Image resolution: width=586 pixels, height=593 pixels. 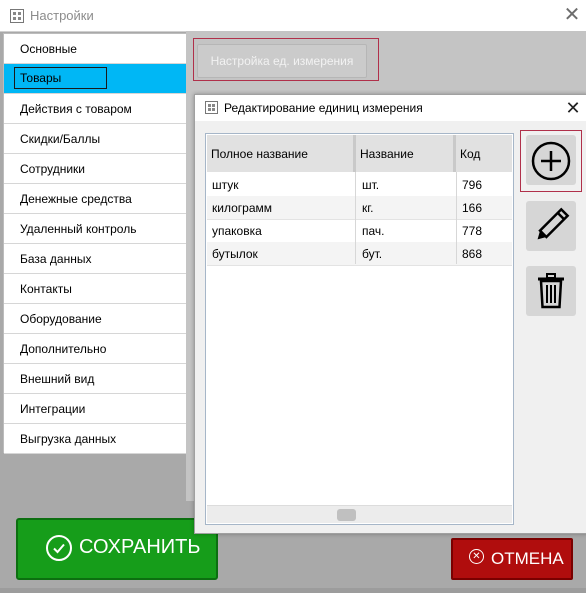 I want to click on sidebar-item: Дополнительно, so click(x=95, y=349).